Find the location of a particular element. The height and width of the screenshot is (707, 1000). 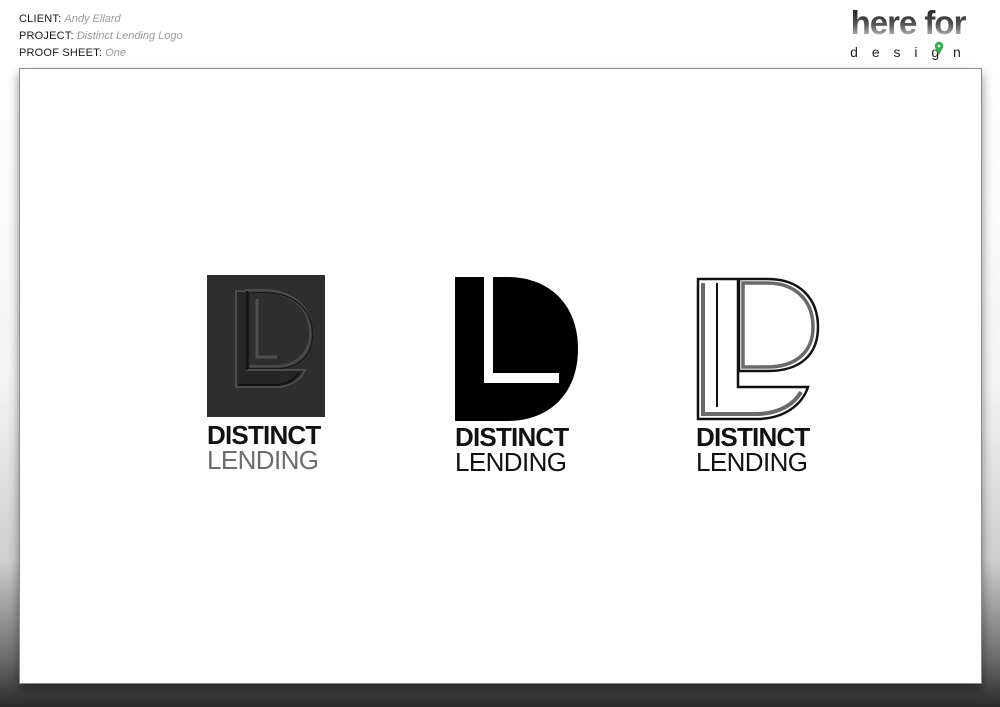

proof-sheet-row: PROOF SHEET: One is located at coordinates (101, 53).